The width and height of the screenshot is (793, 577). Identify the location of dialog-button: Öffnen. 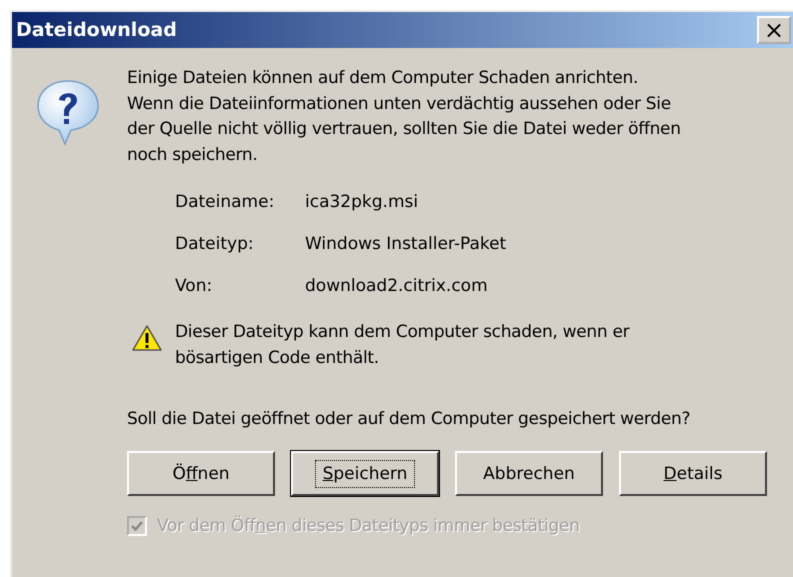
(201, 473).